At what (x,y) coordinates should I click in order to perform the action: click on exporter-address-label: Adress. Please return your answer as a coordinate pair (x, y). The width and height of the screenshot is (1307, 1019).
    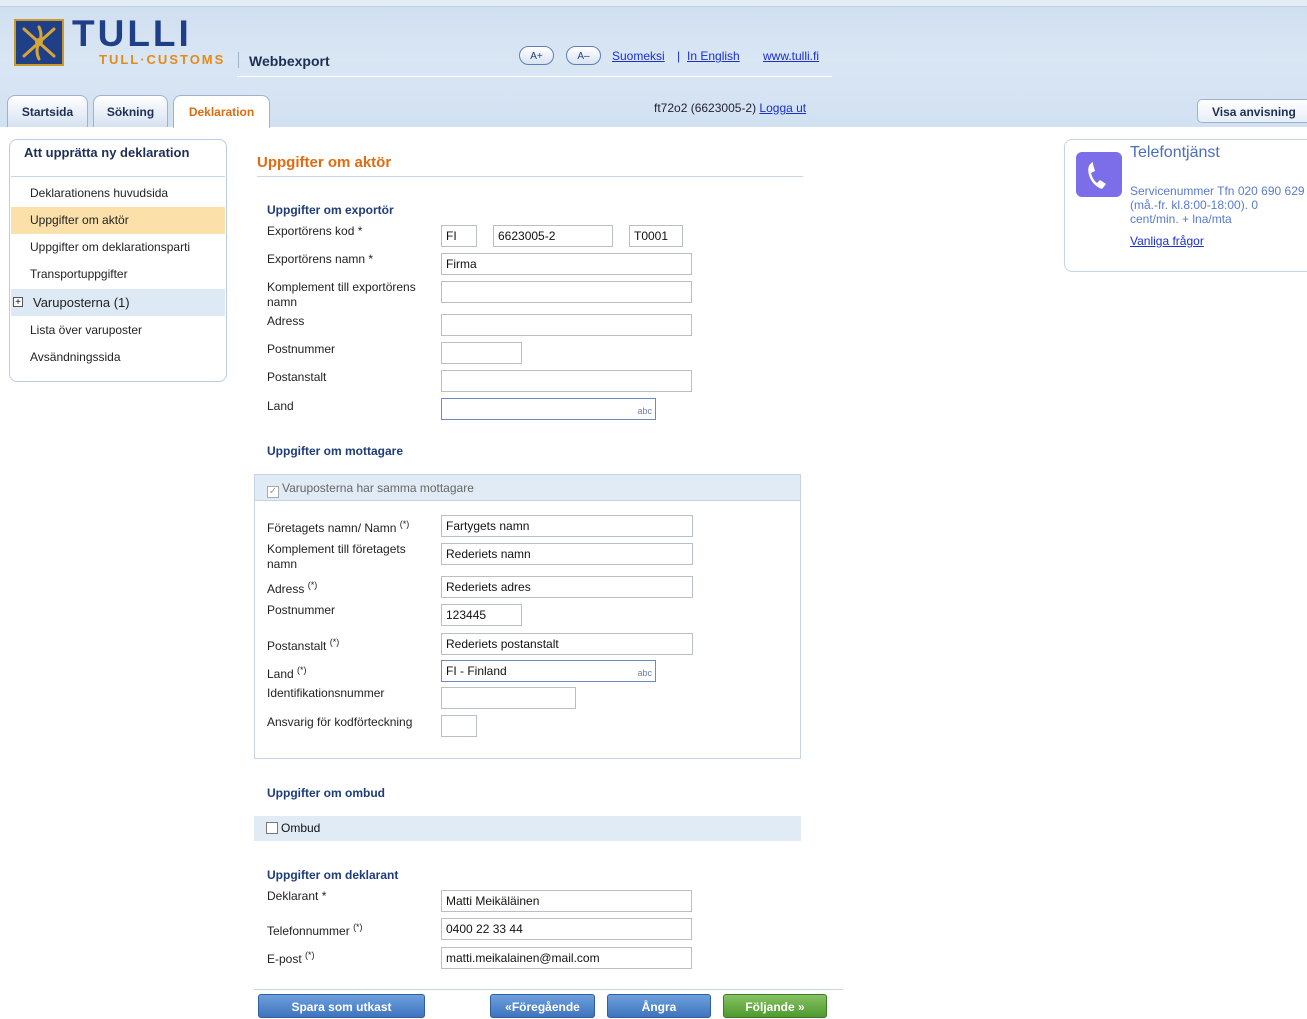
    Looking at the image, I should click on (286, 321).